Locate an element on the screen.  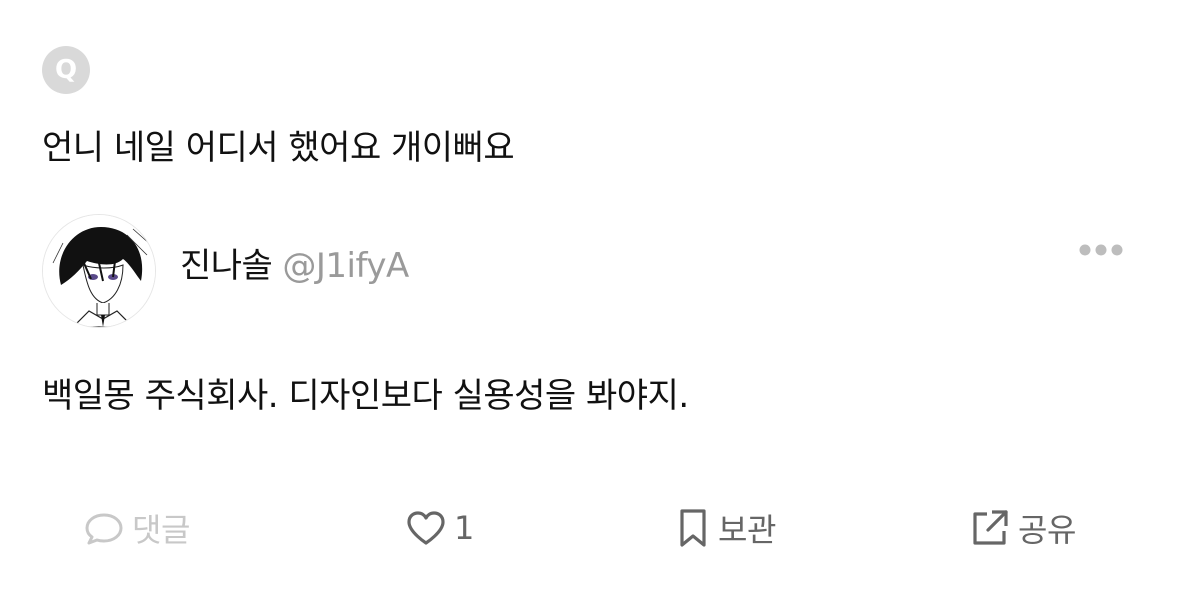
author-info: 진나솔 @J1ifyA is located at coordinates (294, 262).